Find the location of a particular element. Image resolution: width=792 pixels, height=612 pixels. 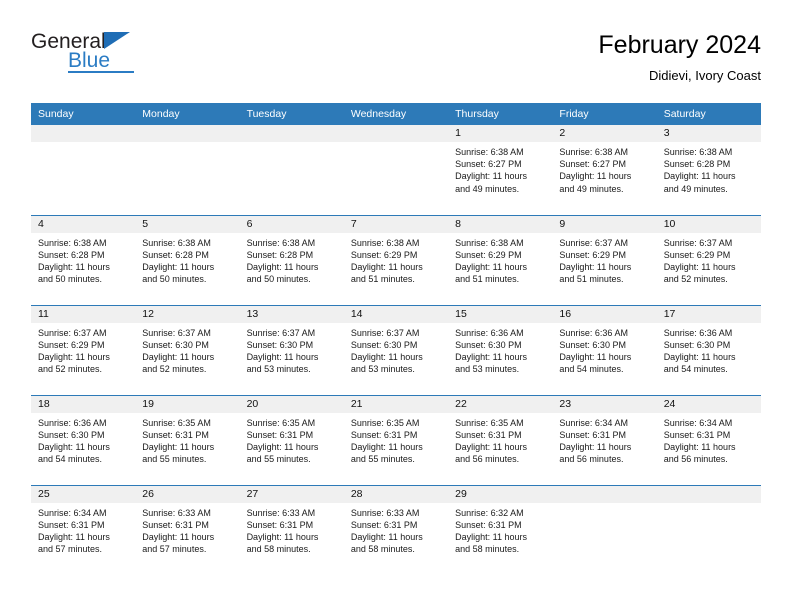

sunrise-text: Sunrise: 6:35 AM is located at coordinates (281, 422).